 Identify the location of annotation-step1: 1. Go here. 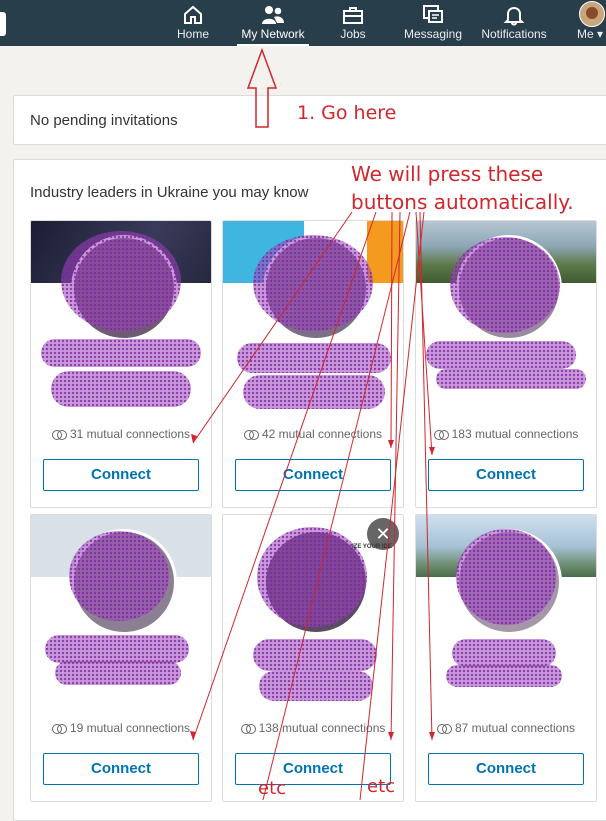
(347, 113).